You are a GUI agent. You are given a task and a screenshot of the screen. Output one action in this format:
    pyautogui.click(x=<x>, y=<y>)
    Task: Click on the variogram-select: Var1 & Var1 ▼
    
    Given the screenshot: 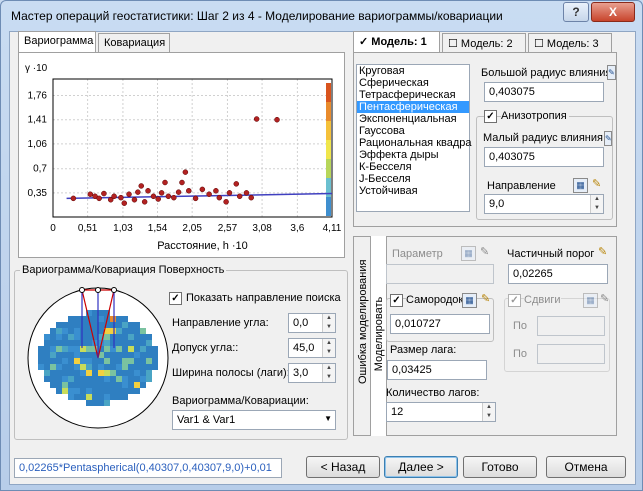 What is the action you would take?
    pyautogui.click(x=254, y=420)
    